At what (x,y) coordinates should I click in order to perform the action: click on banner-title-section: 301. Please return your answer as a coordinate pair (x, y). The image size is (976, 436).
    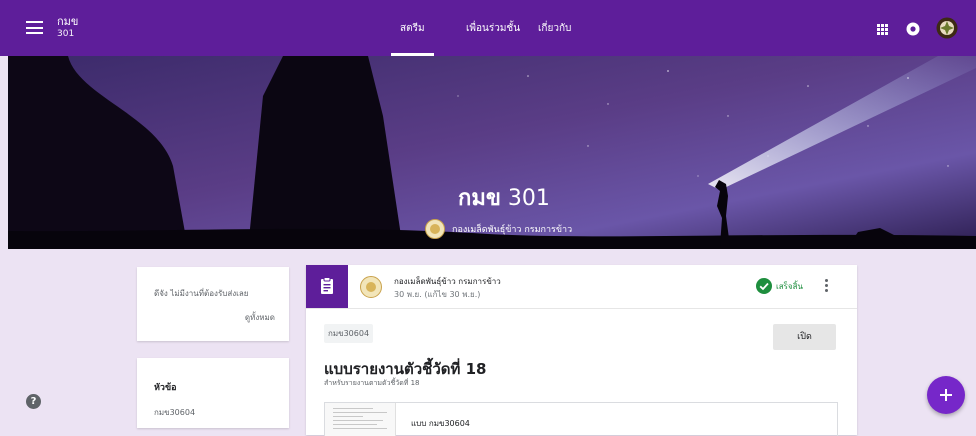
    Looking at the image, I should click on (525, 198).